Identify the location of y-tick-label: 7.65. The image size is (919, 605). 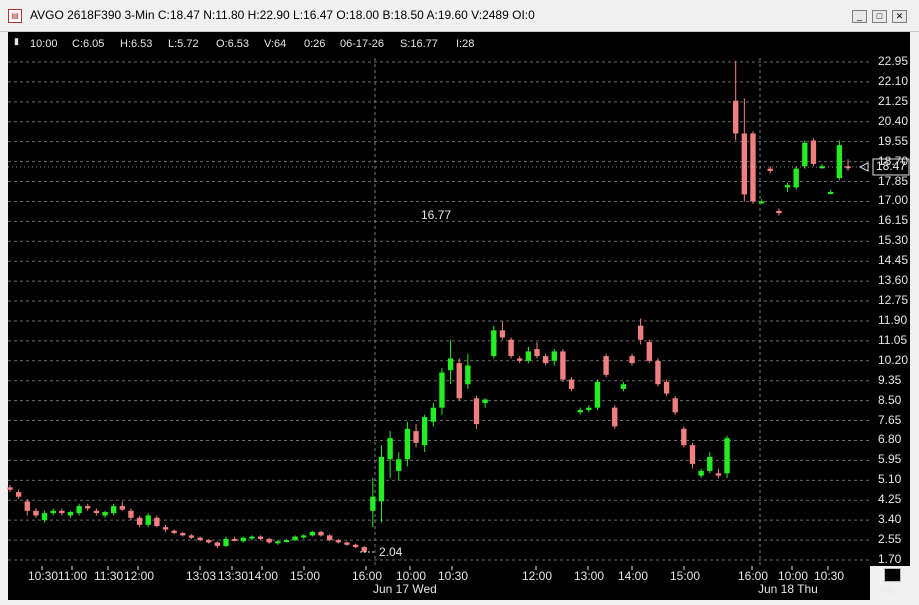
(890, 419).